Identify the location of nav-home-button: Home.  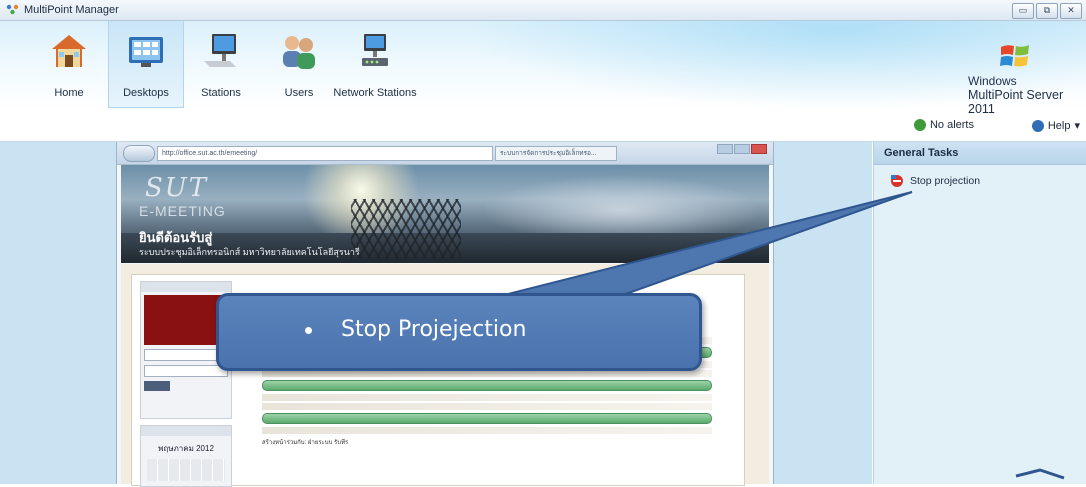
(69, 64).